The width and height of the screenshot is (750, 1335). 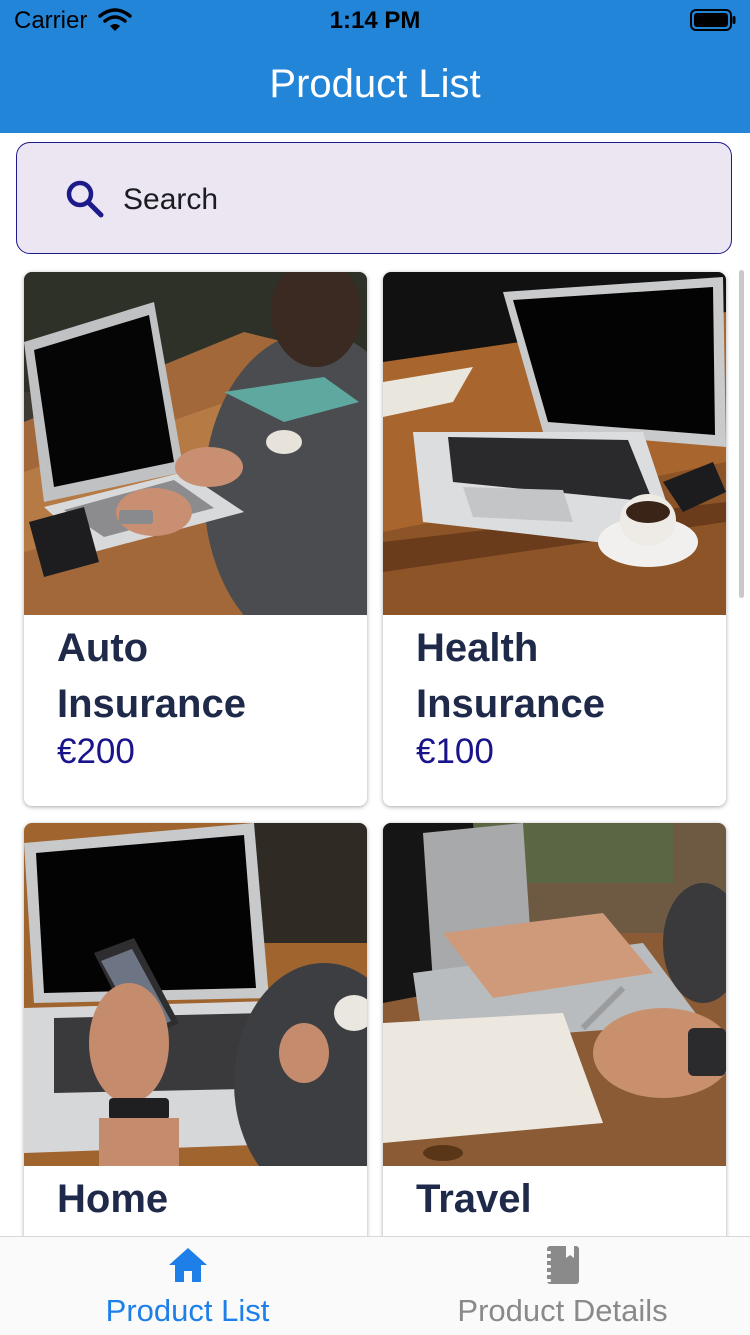 I want to click on tab-label: Product Details, so click(x=562, y=1310).